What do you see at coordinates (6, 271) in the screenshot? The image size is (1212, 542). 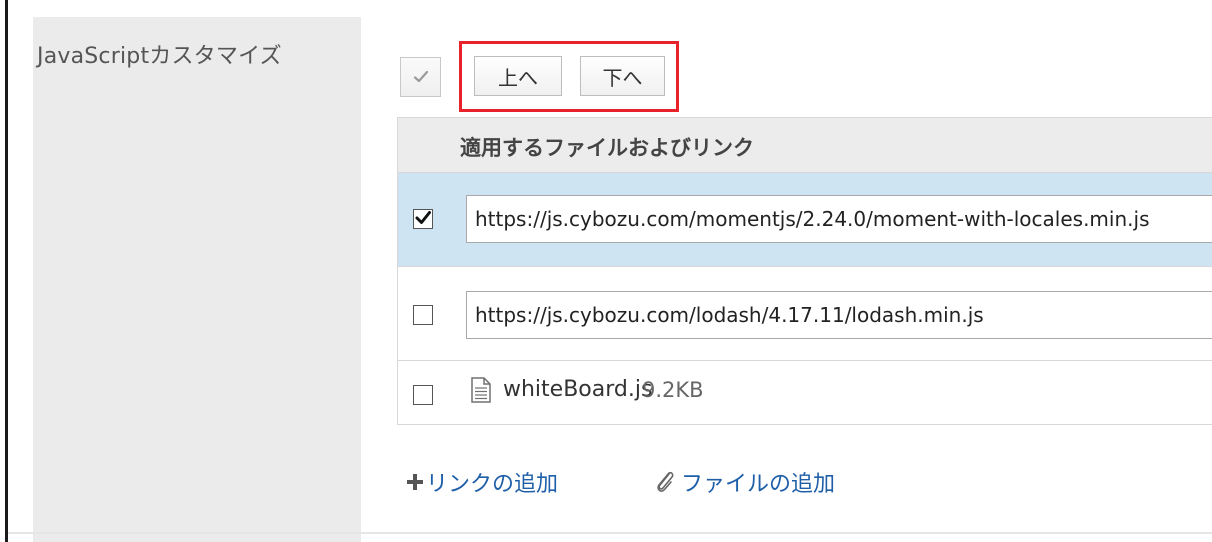 I see `window-border` at bounding box center [6, 271].